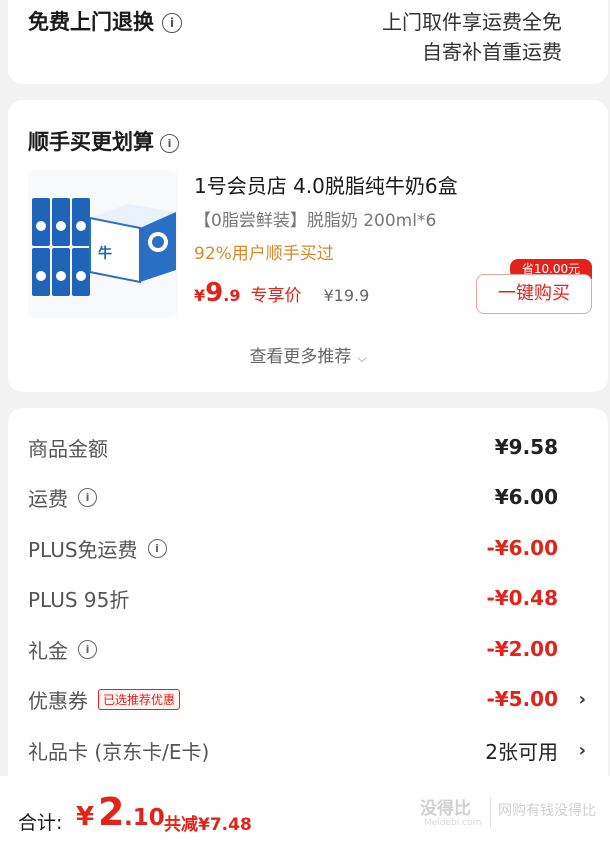 This screenshot has width=610, height=848. I want to click on see-more-link: 查看更多推荐 ⌵, so click(308, 354).